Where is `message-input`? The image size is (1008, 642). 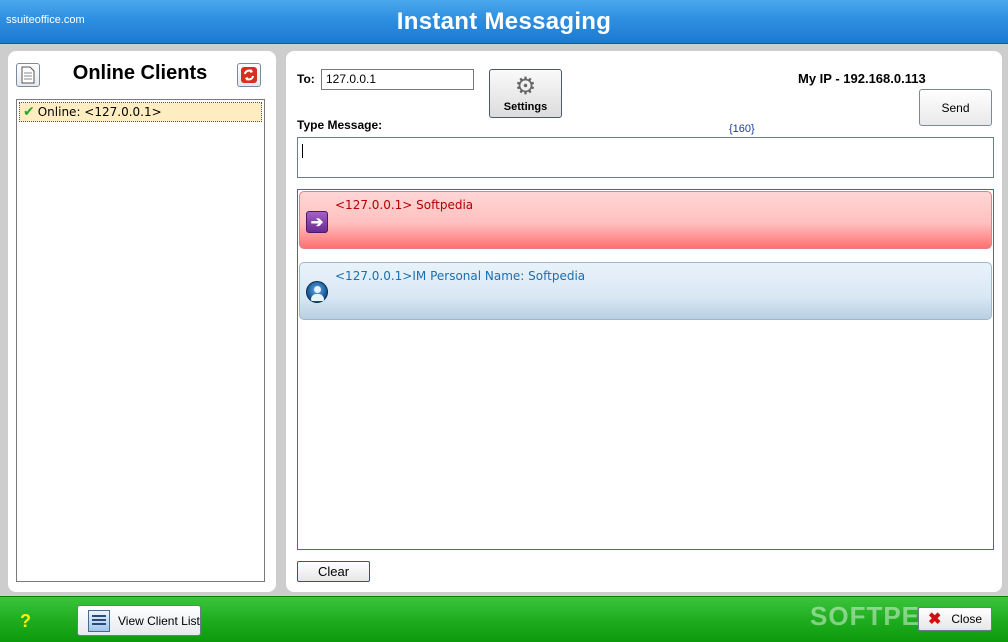 message-input is located at coordinates (645, 157).